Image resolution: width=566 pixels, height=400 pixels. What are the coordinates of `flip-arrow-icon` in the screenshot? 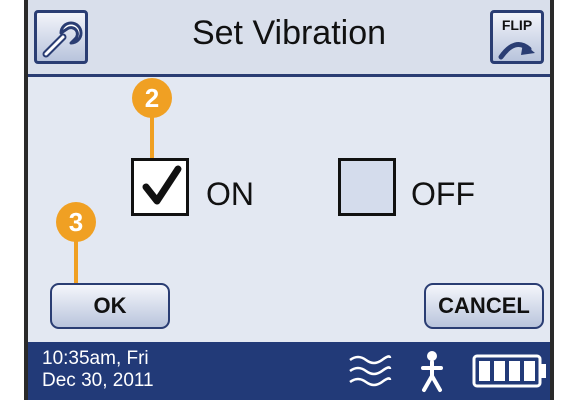 It's located at (516, 51).